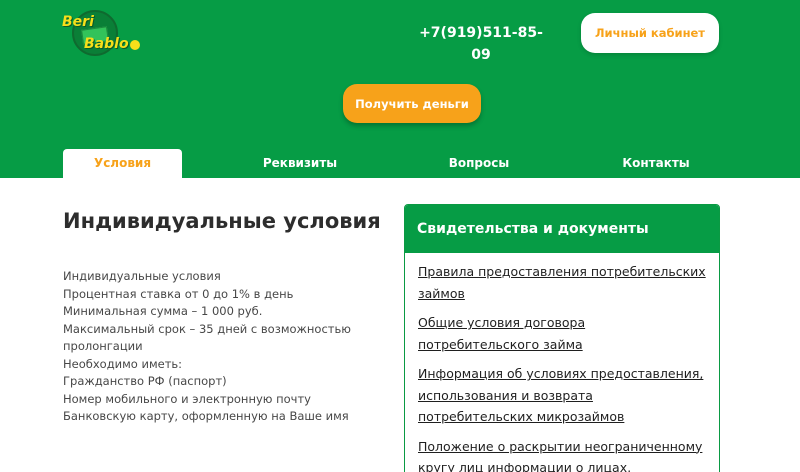 The image size is (800, 472). What do you see at coordinates (222, 221) in the screenshot?
I see `page-title: Индивидуальные условия` at bounding box center [222, 221].